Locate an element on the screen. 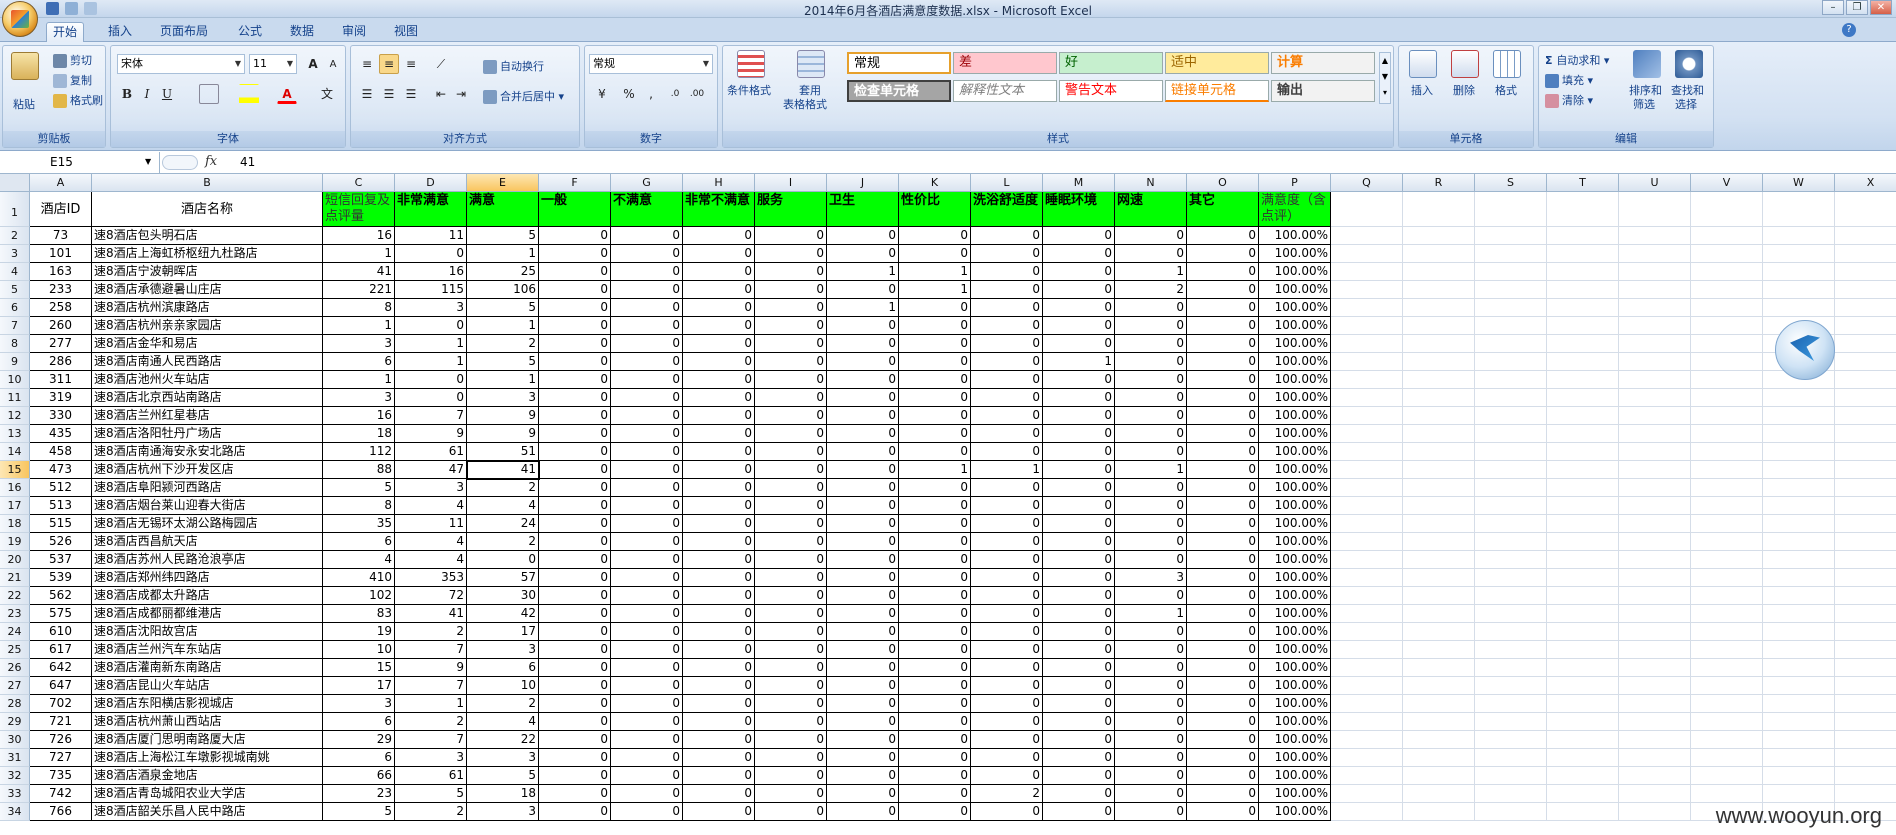 This screenshot has width=1896, height=835. number-format-dropdown: 常规 ▼ is located at coordinates (651, 64).